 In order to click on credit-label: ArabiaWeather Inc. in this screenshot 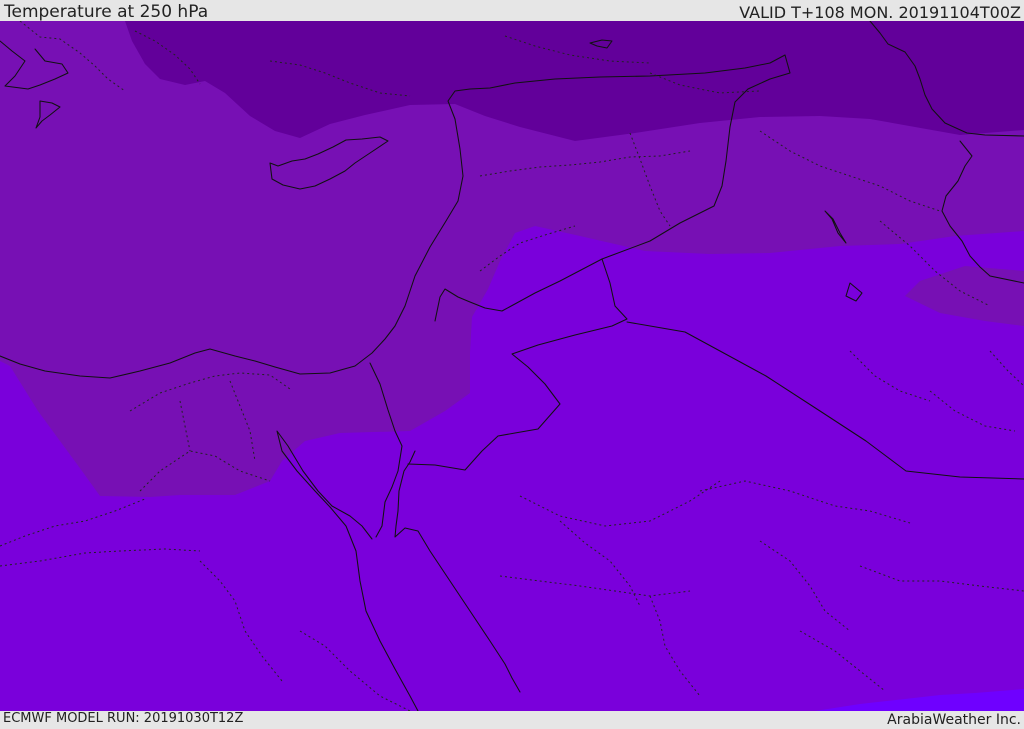, I will do `click(954, 720)`.